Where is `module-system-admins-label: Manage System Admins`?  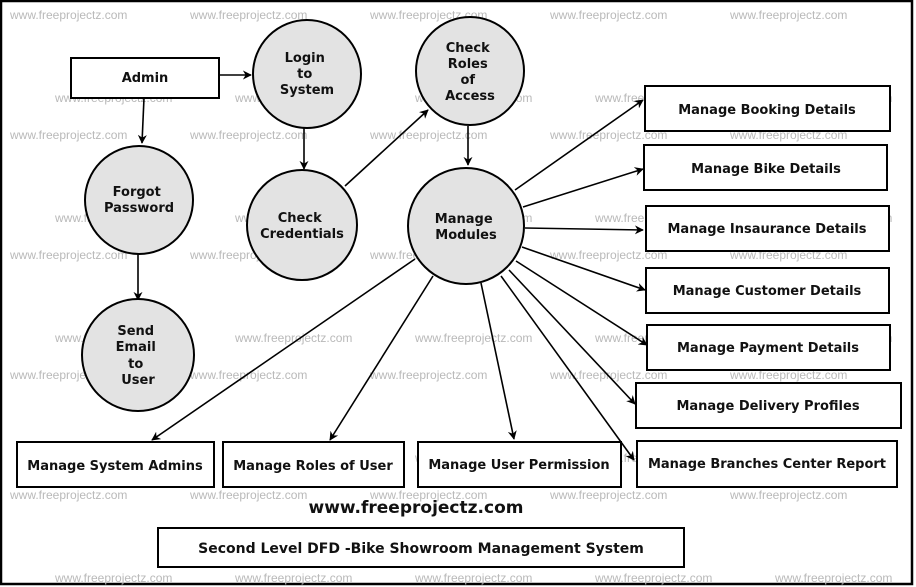 module-system-admins-label: Manage System Admins is located at coordinates (115, 466).